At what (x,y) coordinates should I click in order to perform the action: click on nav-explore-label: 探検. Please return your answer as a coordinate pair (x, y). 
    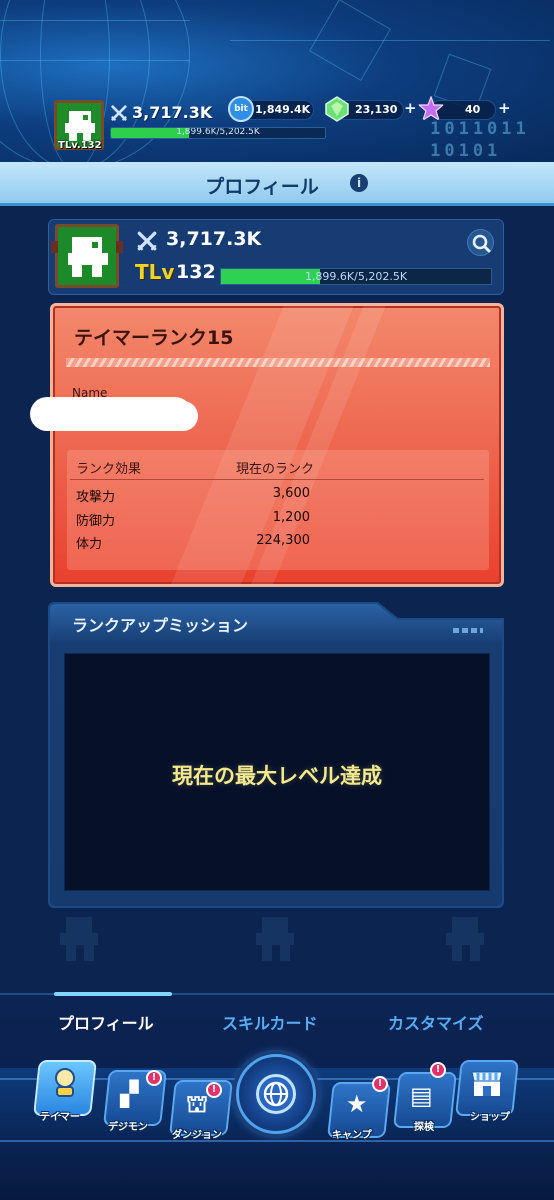
    Looking at the image, I should click on (424, 1127).